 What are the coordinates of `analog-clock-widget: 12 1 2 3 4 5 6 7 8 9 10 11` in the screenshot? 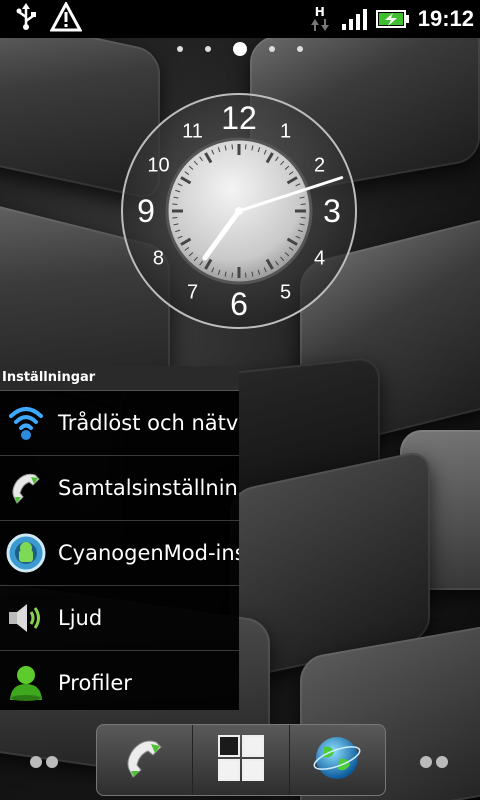 It's located at (239, 211).